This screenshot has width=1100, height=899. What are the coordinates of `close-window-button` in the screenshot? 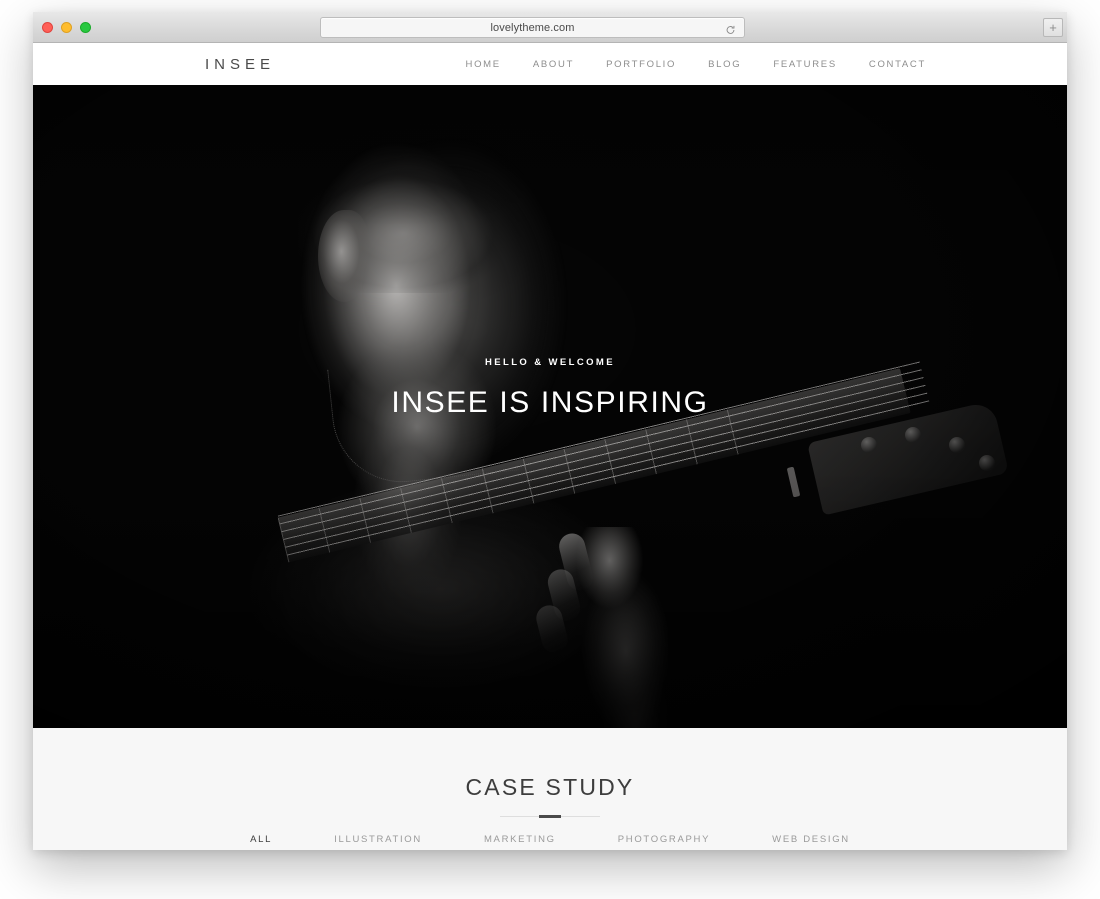 It's located at (47, 27).